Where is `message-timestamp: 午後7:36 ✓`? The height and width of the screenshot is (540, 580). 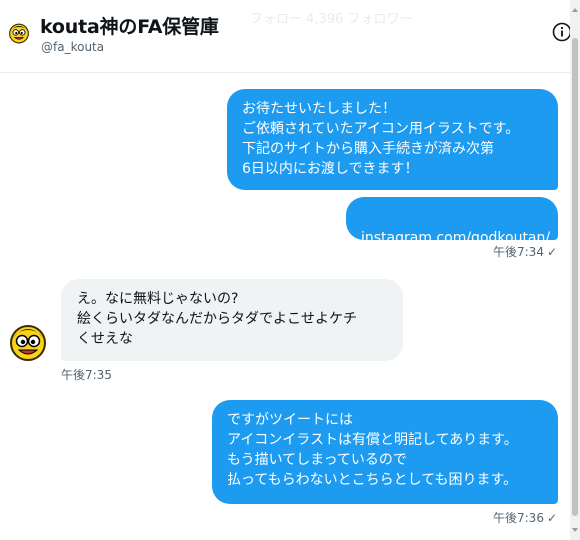
message-timestamp: 午後7:36 ✓ is located at coordinates (525, 517).